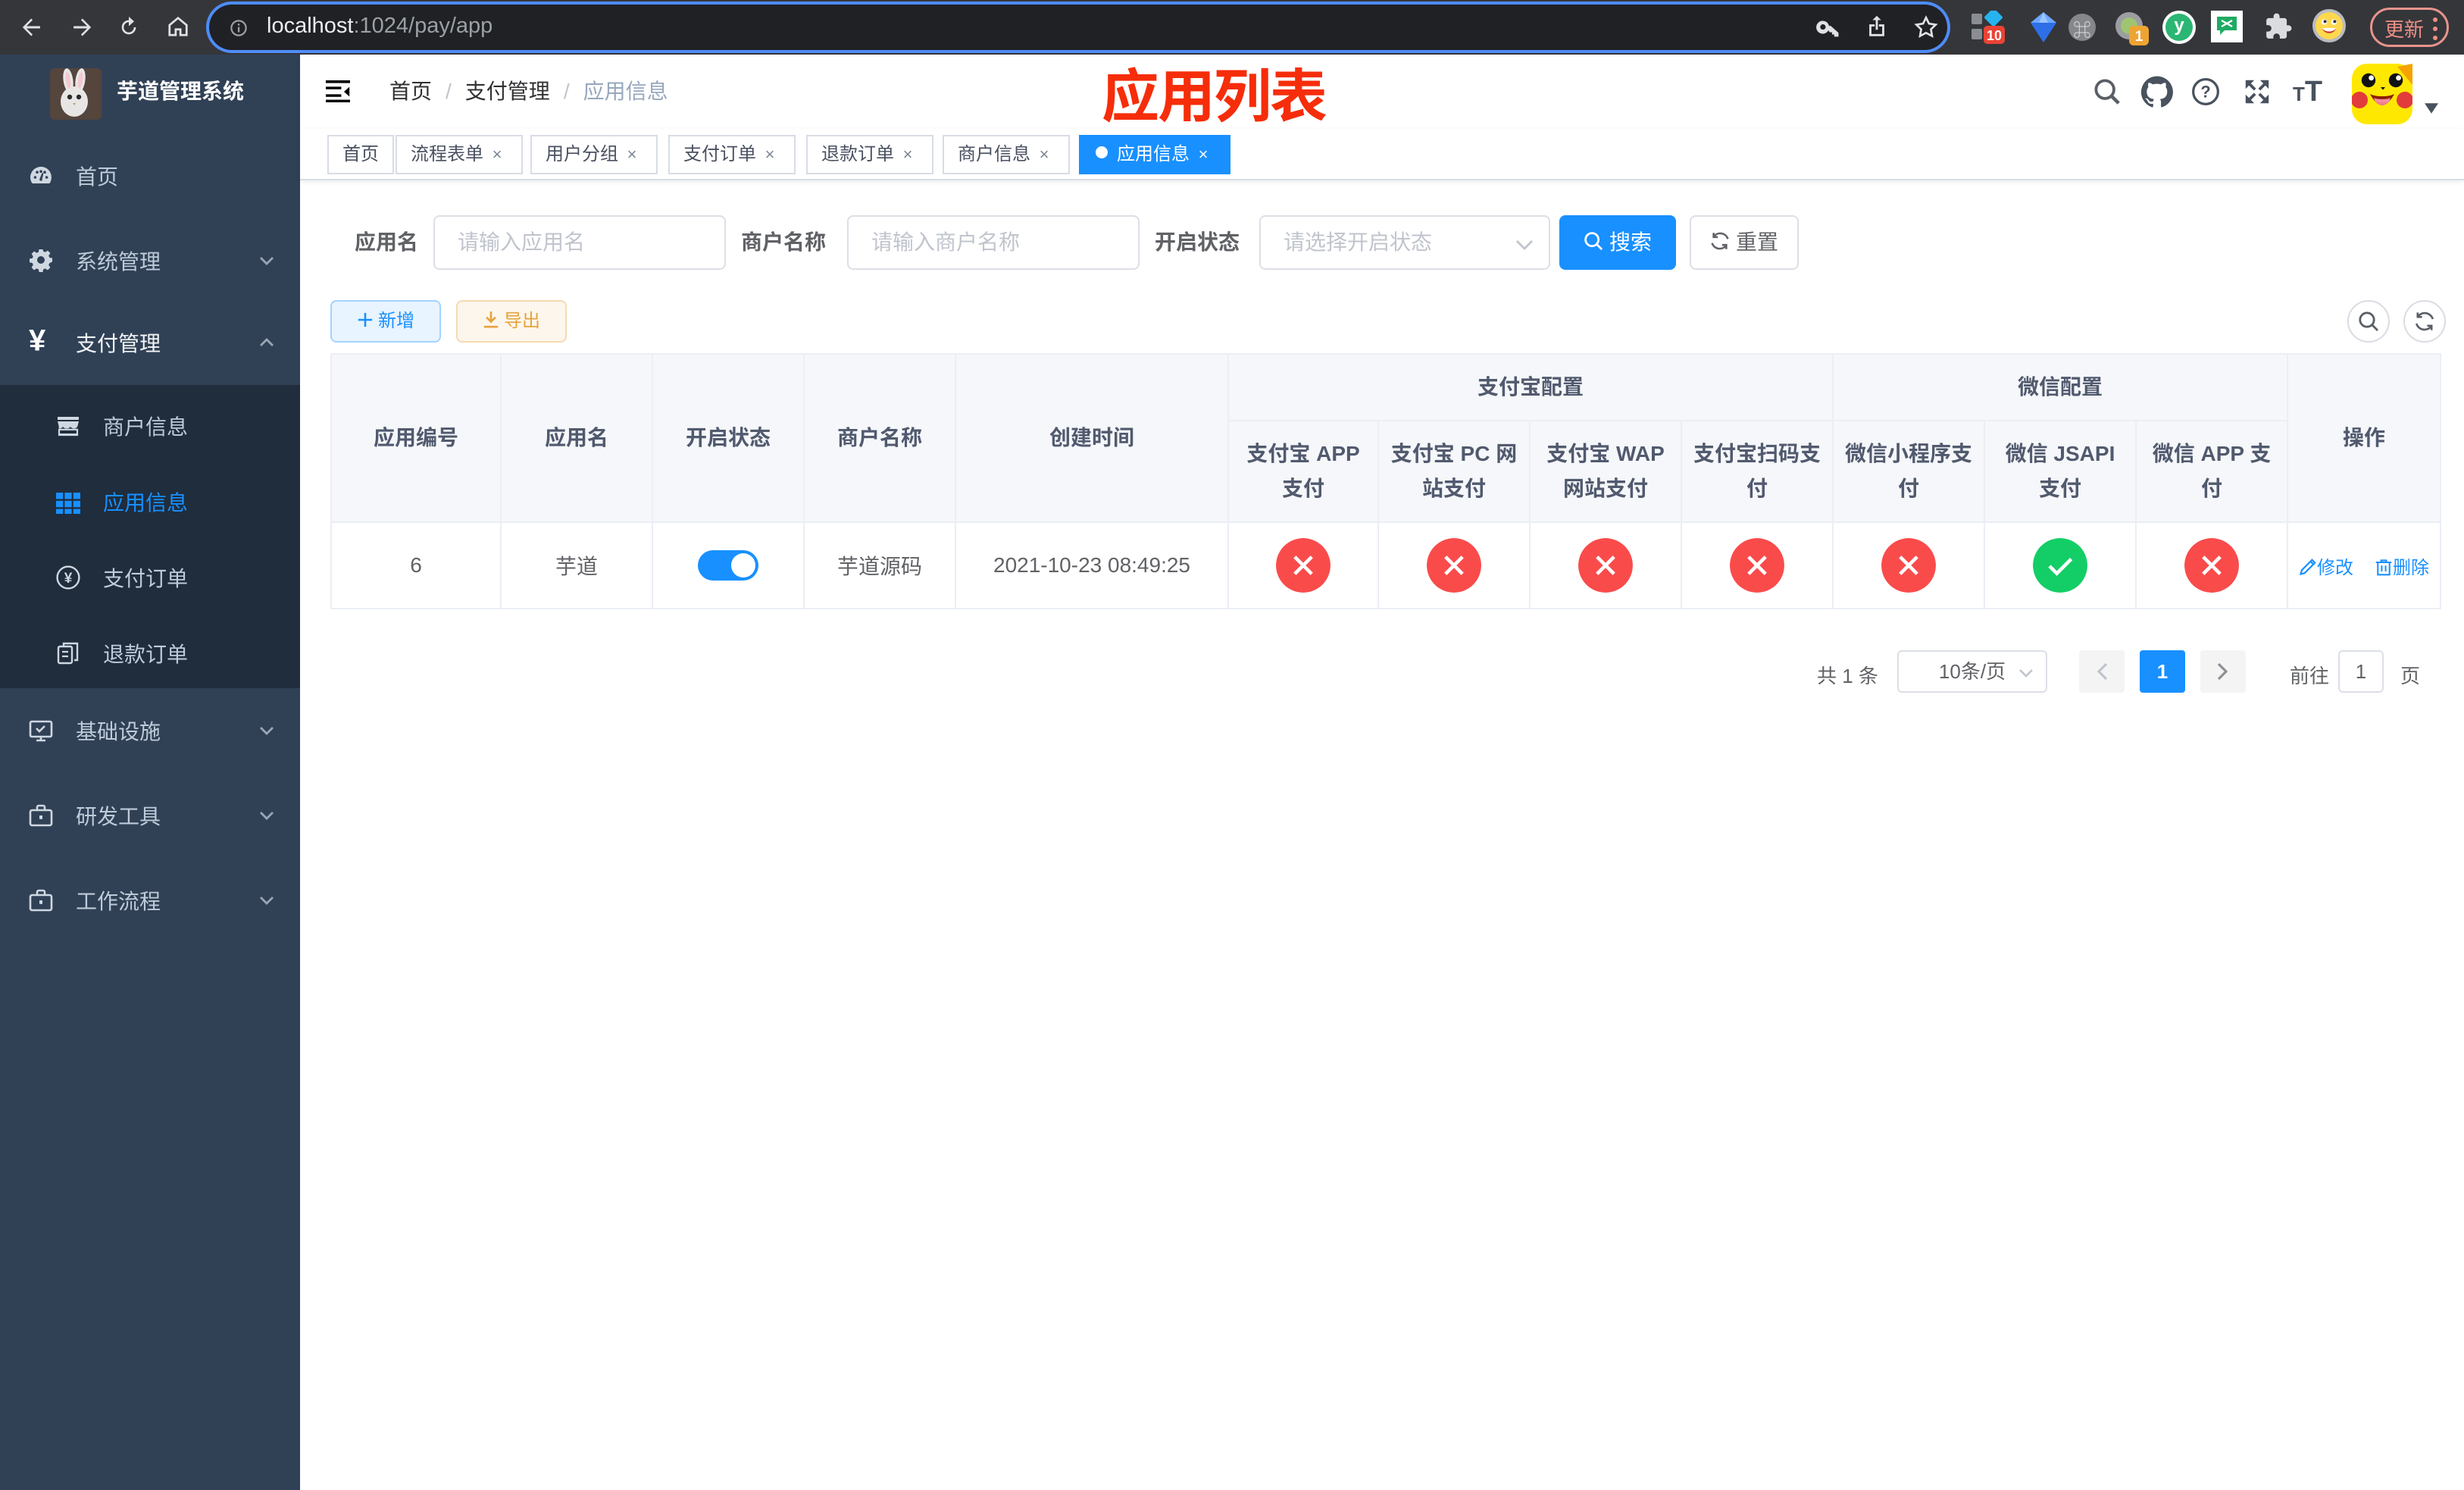  Describe the element at coordinates (2139, 37) in the screenshot. I see `svg-text: 1` at that location.